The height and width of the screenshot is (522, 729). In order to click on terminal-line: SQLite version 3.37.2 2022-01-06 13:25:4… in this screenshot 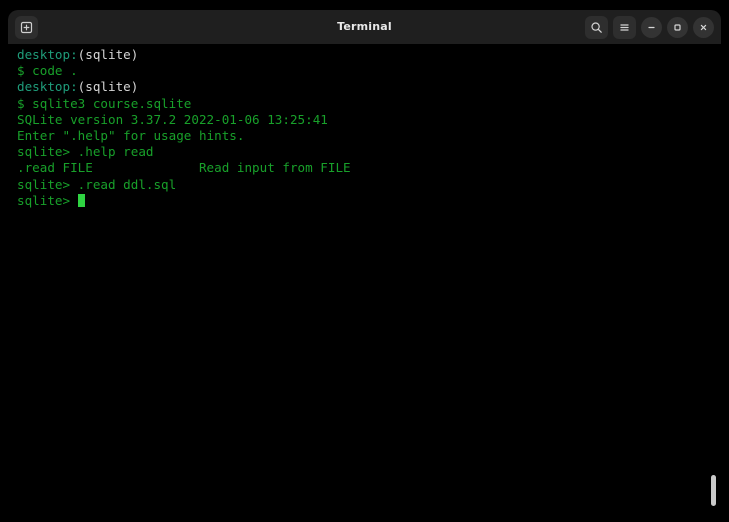, I will do `click(369, 120)`.